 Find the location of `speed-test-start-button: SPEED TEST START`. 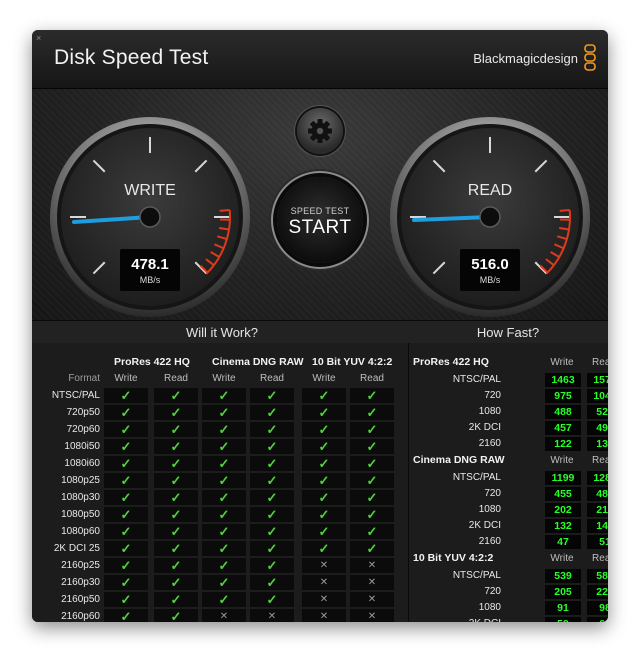

speed-test-start-button: SPEED TEST START is located at coordinates (320, 220).